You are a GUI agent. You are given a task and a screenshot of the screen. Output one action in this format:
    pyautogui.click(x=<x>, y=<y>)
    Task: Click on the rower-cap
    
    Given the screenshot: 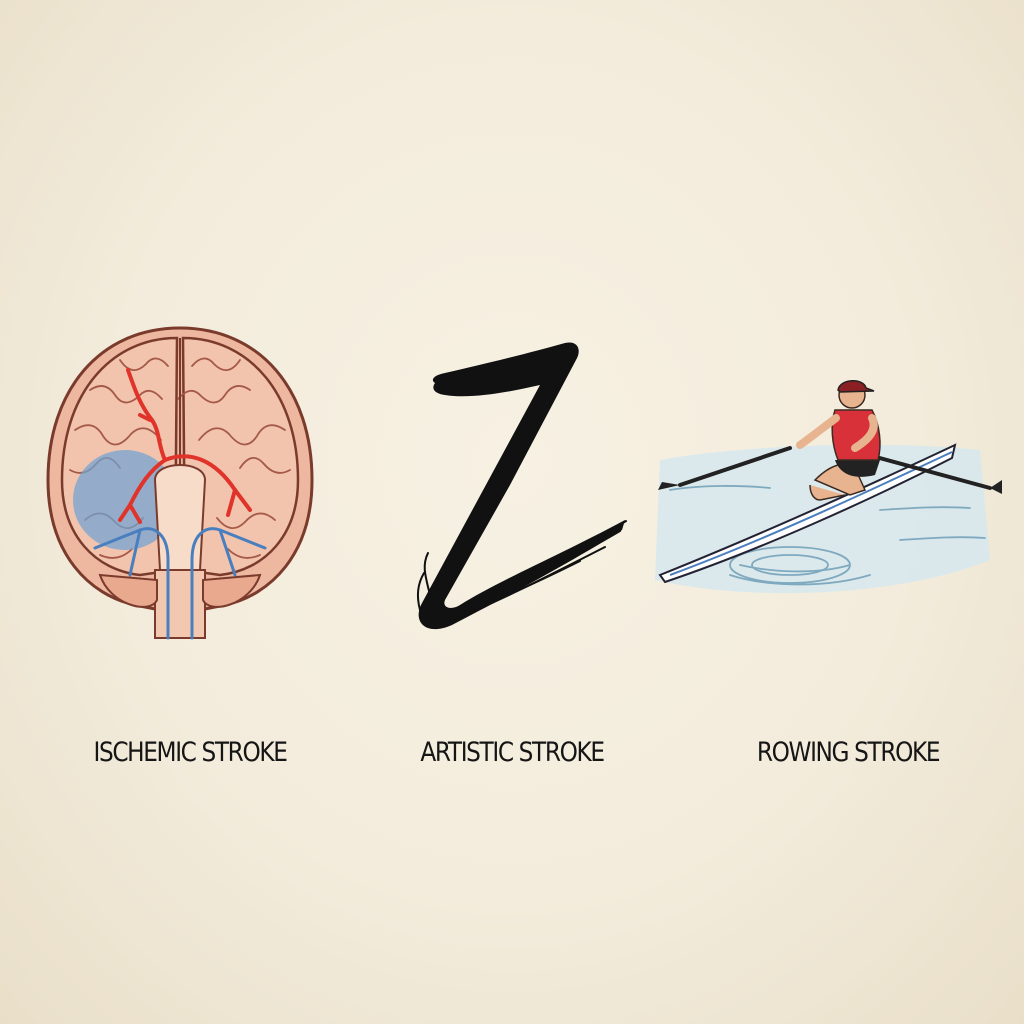 What is the action you would take?
    pyautogui.click(x=856, y=386)
    